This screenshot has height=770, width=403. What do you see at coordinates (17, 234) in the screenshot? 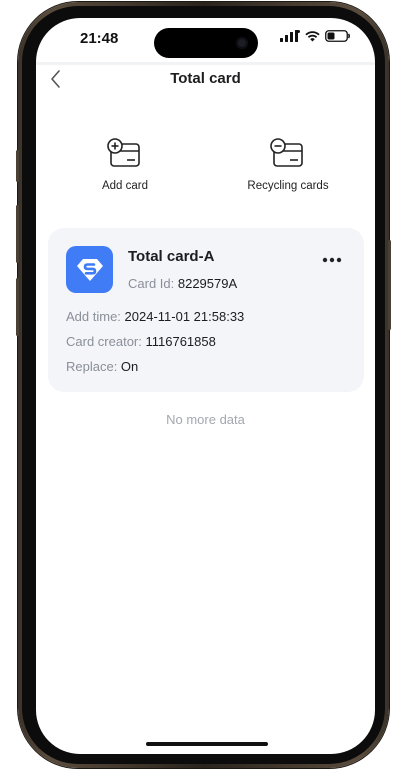
I see `phone-volume-up-button` at bounding box center [17, 234].